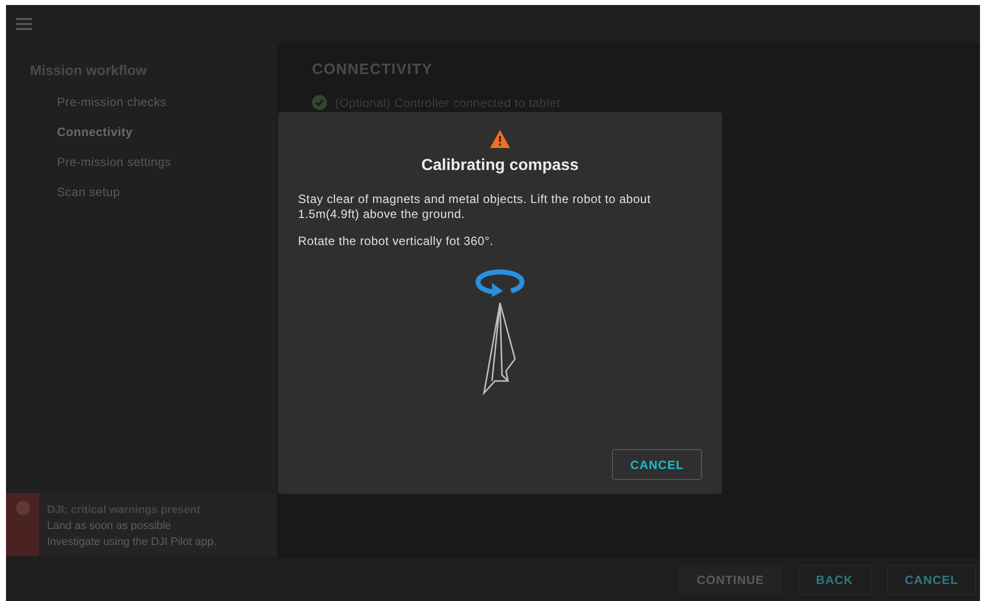 This screenshot has height=601, width=984. Describe the element at coordinates (500, 166) in the screenshot. I see `dialog-title: Calibrating compass` at that location.